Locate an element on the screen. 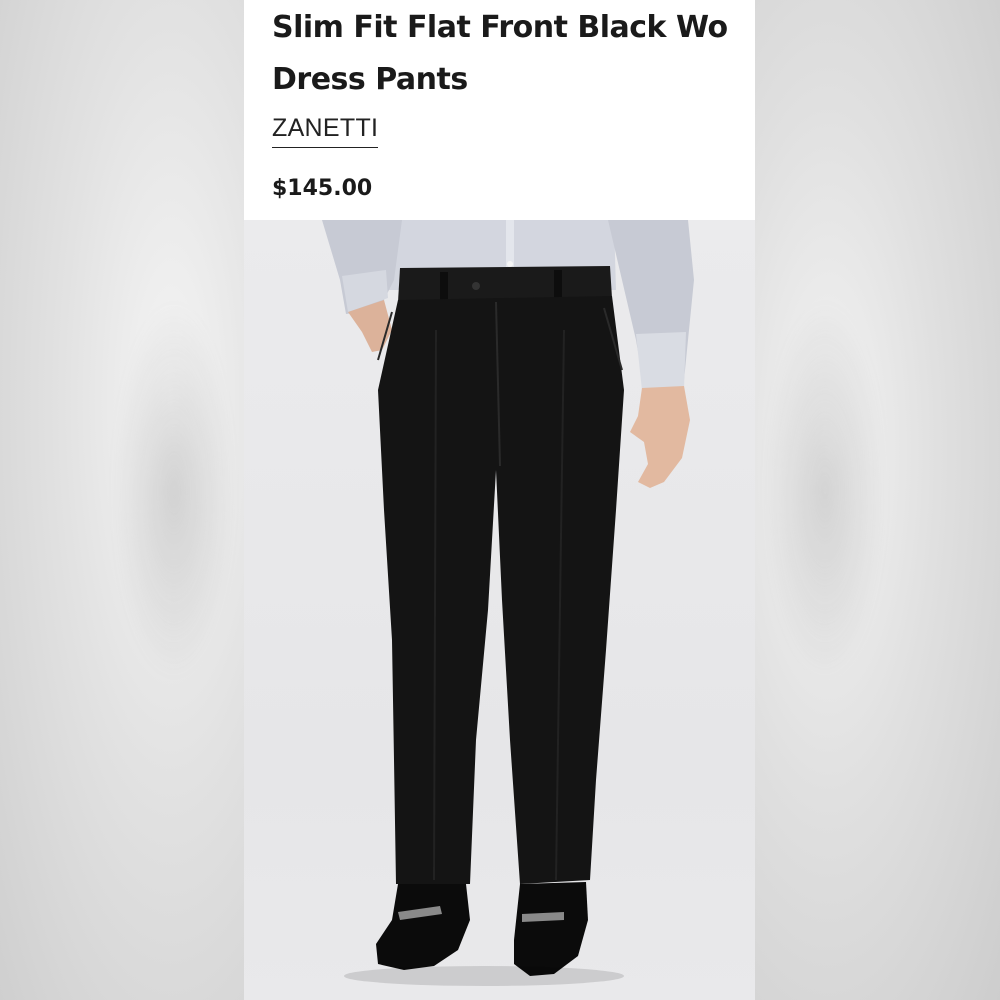 The image size is (1000, 1000). shirt-right-cuff is located at coordinates (661, 361).